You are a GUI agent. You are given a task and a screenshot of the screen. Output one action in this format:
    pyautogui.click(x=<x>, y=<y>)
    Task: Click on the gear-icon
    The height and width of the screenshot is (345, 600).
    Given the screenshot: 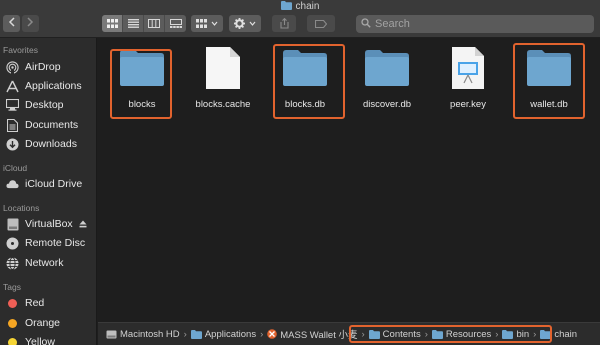 What is the action you would take?
    pyautogui.click(x=239, y=23)
    